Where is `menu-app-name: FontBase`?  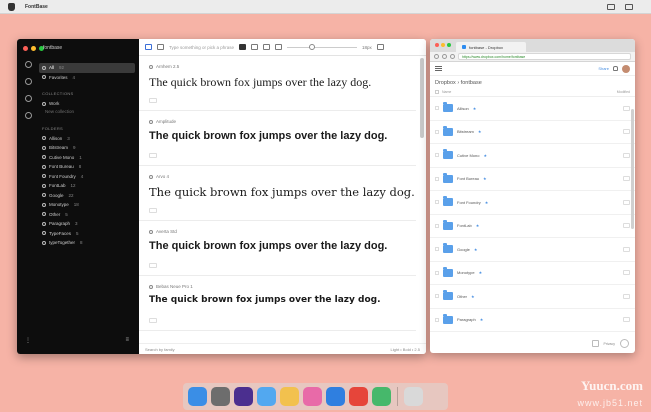 menu-app-name: FontBase is located at coordinates (36, 7).